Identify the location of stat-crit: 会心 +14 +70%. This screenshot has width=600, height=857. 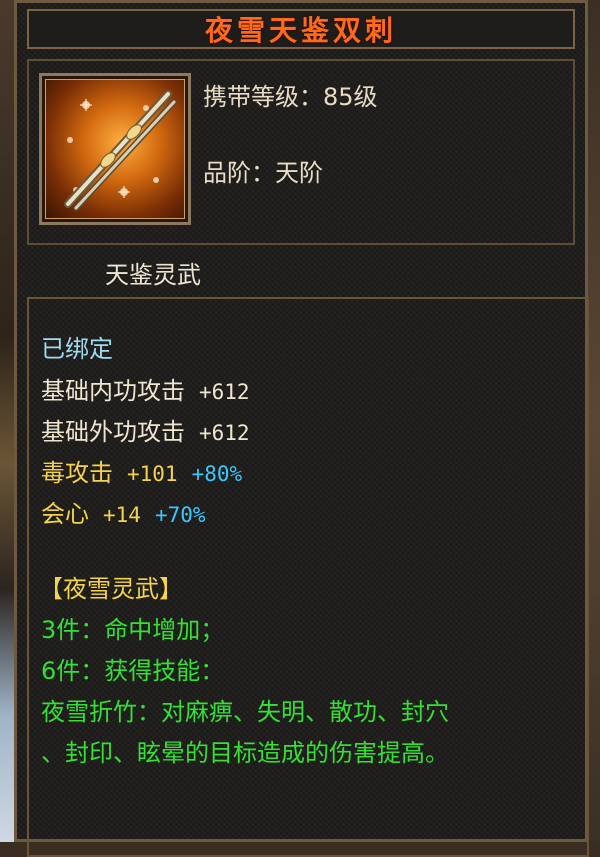
(123, 511).